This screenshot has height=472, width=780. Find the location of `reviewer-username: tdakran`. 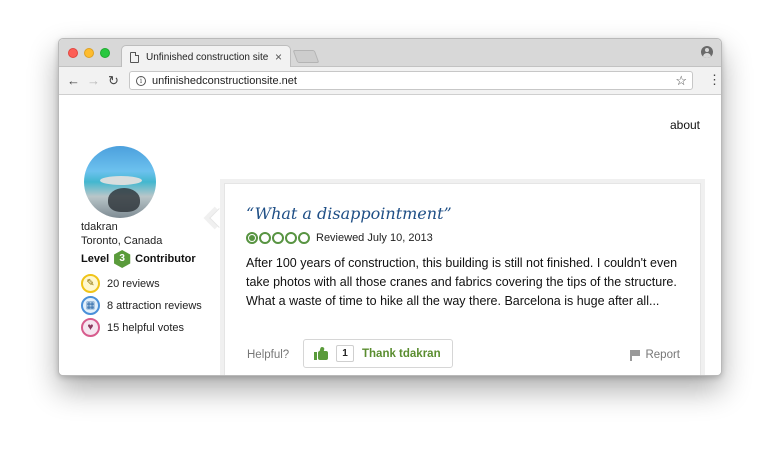

reviewer-username: tdakran is located at coordinates (99, 227).